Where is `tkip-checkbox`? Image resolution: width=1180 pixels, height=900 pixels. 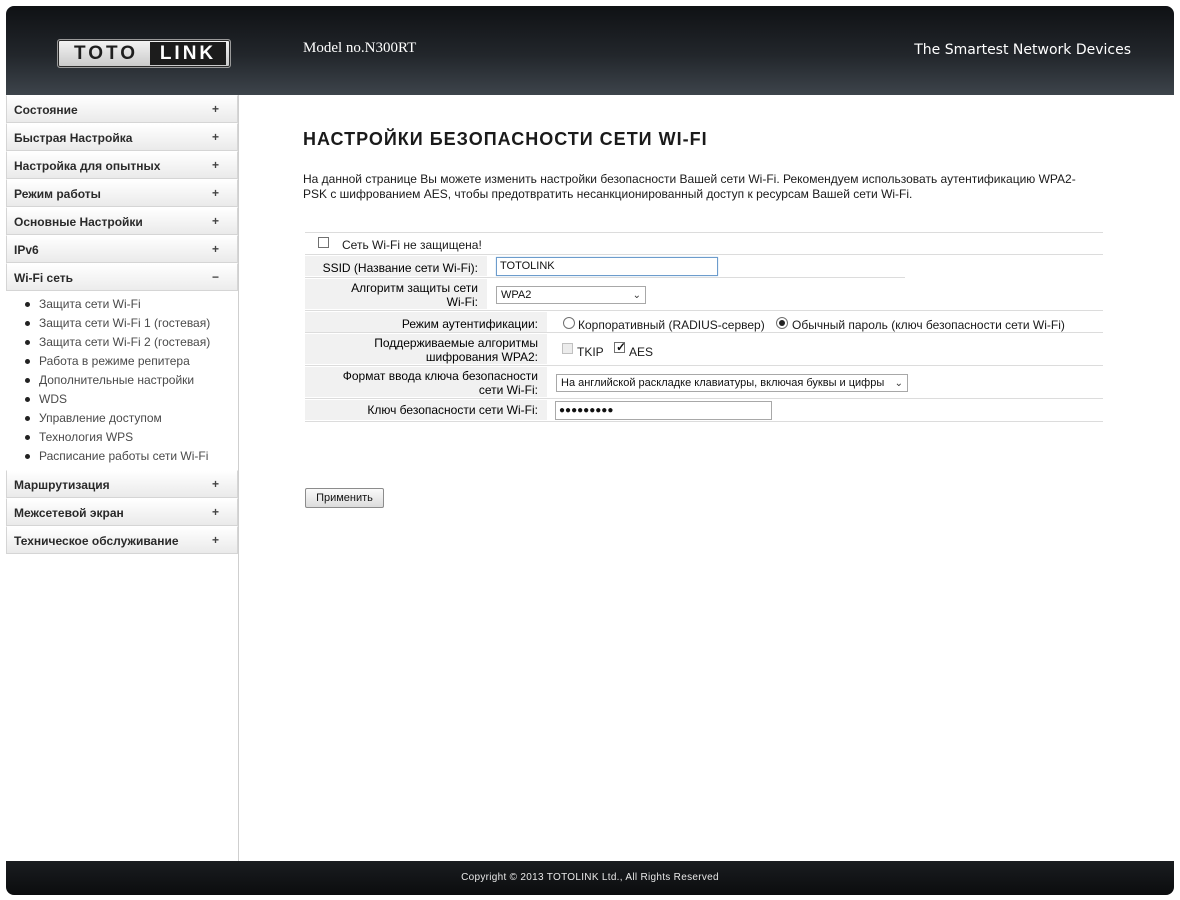 tkip-checkbox is located at coordinates (567, 348).